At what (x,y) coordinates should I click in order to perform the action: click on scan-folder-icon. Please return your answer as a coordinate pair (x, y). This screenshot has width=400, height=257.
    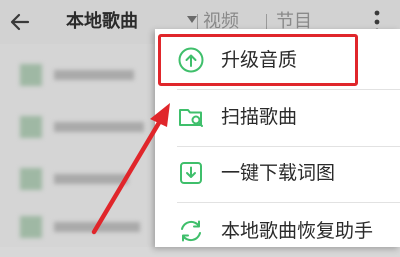
    Looking at the image, I should click on (191, 118).